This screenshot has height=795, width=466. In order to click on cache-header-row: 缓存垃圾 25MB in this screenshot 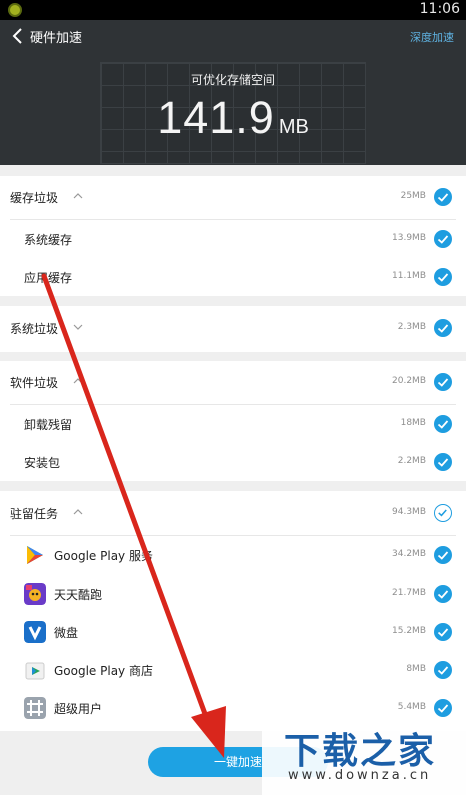, I will do `click(233, 197)`.